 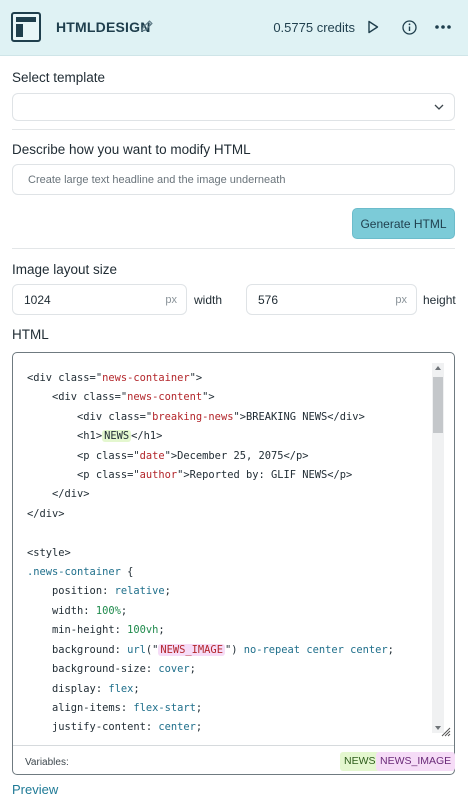 What do you see at coordinates (331, 299) in the screenshot?
I see `height-input: 576 px` at bounding box center [331, 299].